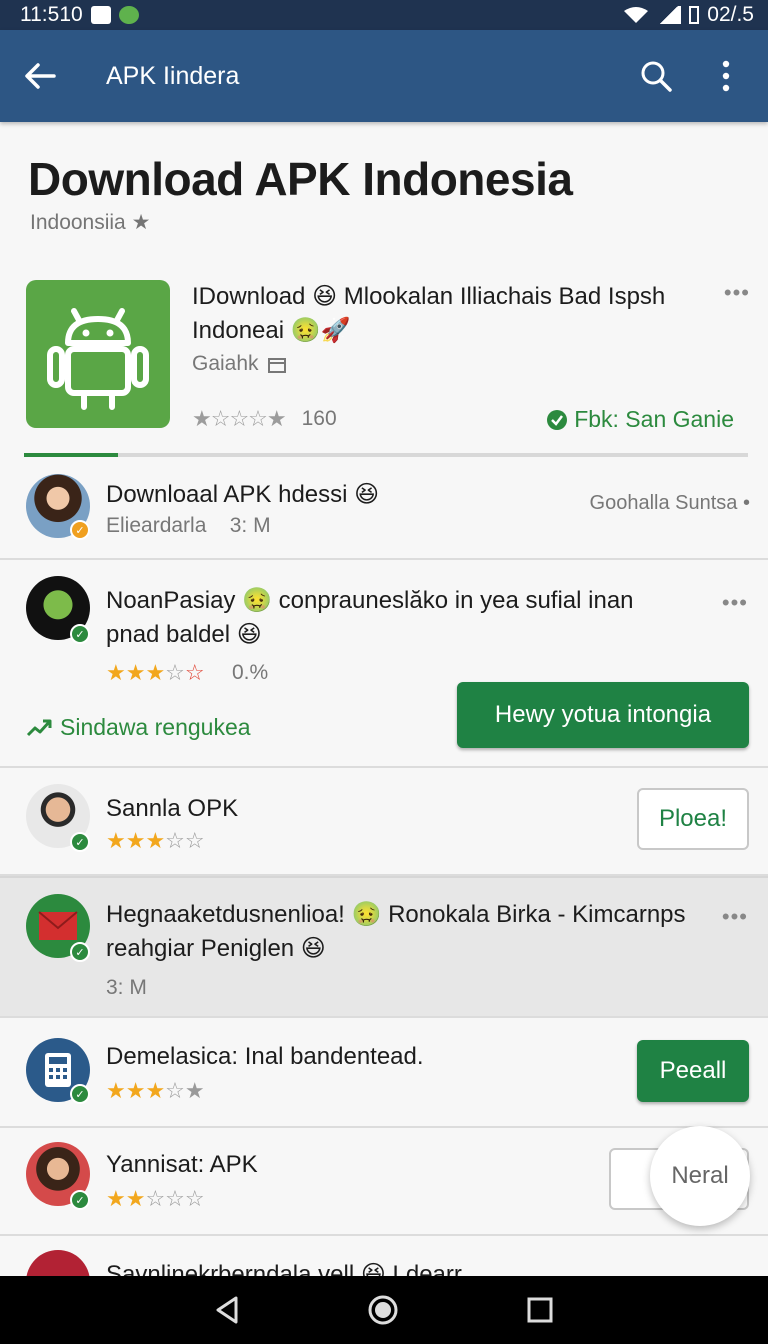  What do you see at coordinates (225, 363) in the screenshot?
I see `developer-name: Gaiahk` at bounding box center [225, 363].